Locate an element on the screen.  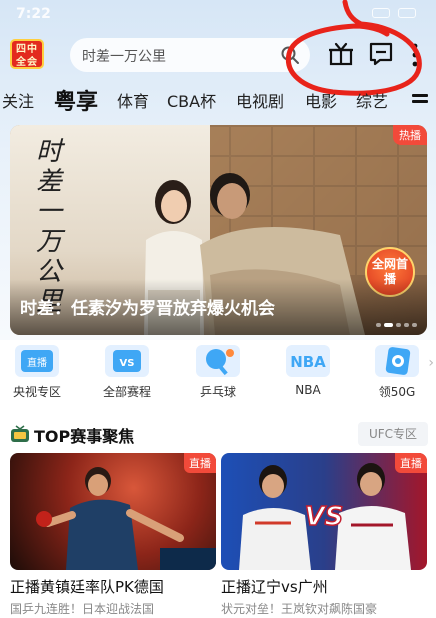
event-subtitle: 国乒九连胜！日本迎战法国 is located at coordinates (82, 609).